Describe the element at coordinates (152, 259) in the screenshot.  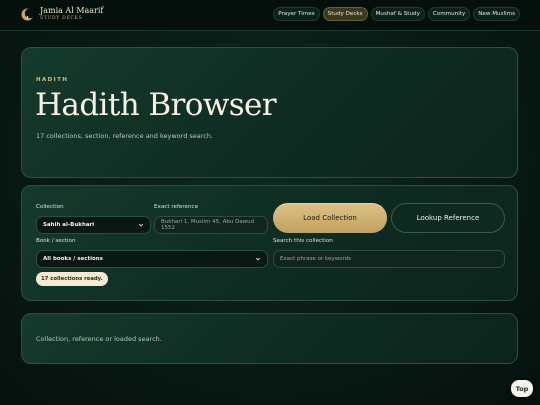
I see `book-section-select: All books / sections` at that location.